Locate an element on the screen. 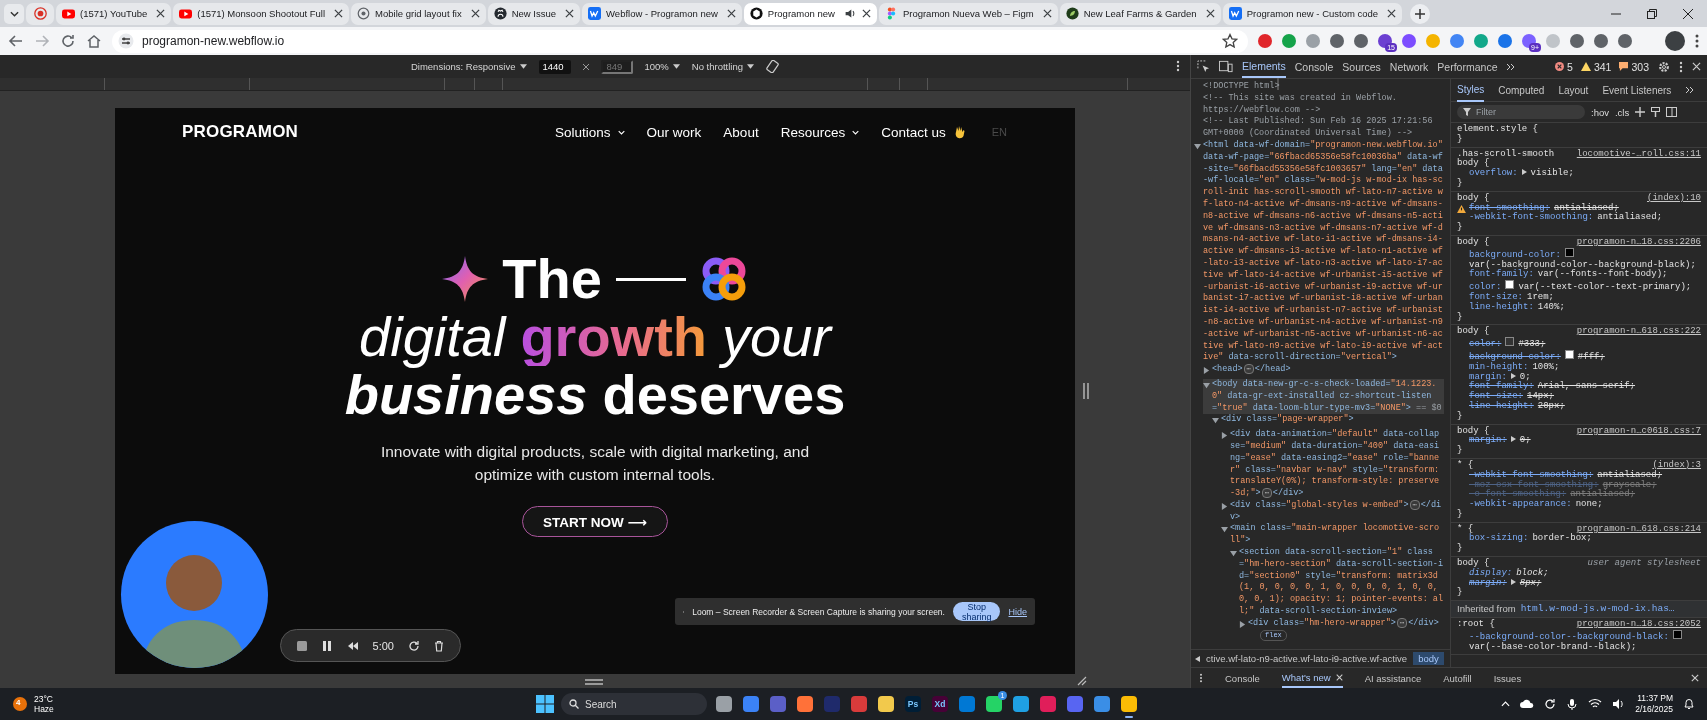  clock-time: 11:37 PM is located at coordinates (1654, 698).